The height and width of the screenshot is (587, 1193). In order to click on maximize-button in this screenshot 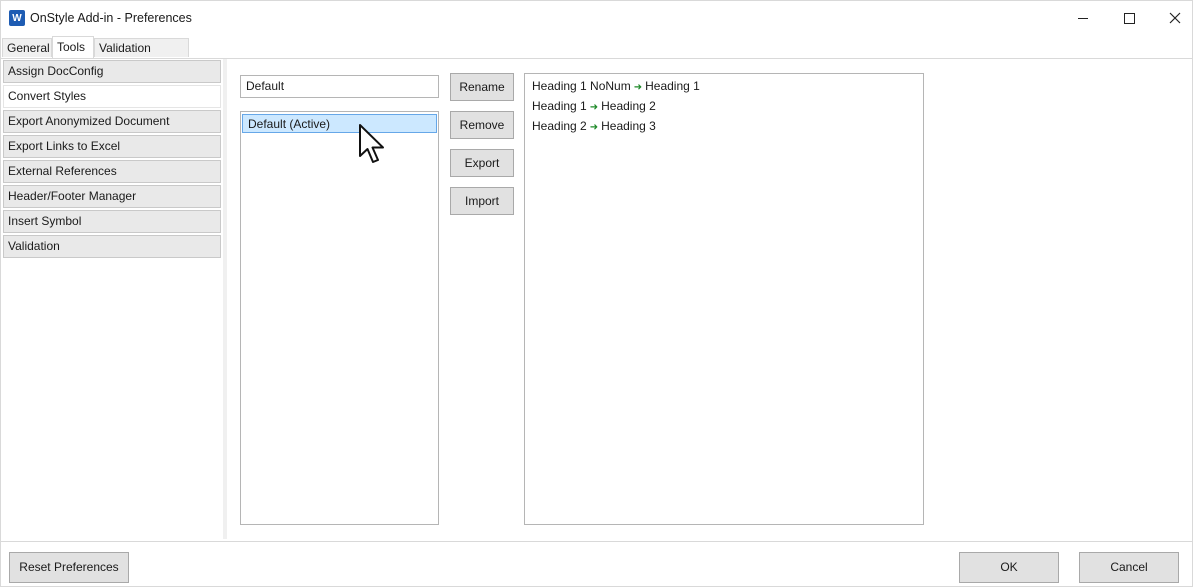, I will do `click(1129, 18)`.